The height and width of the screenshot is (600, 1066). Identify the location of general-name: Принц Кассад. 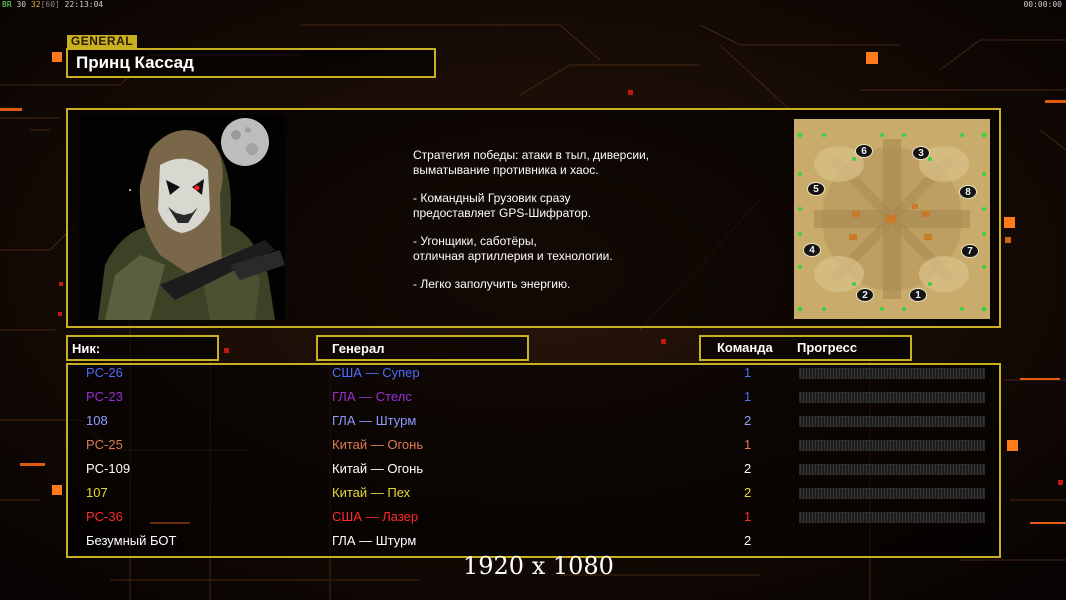
(135, 62).